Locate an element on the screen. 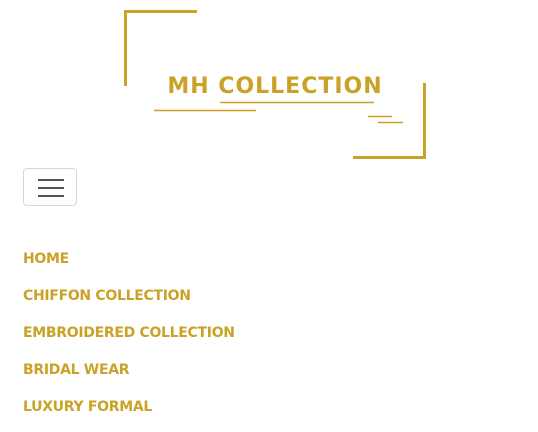  nav-link-embroidered-collection: EMBROIDERED COLLECTION is located at coordinates (129, 333).